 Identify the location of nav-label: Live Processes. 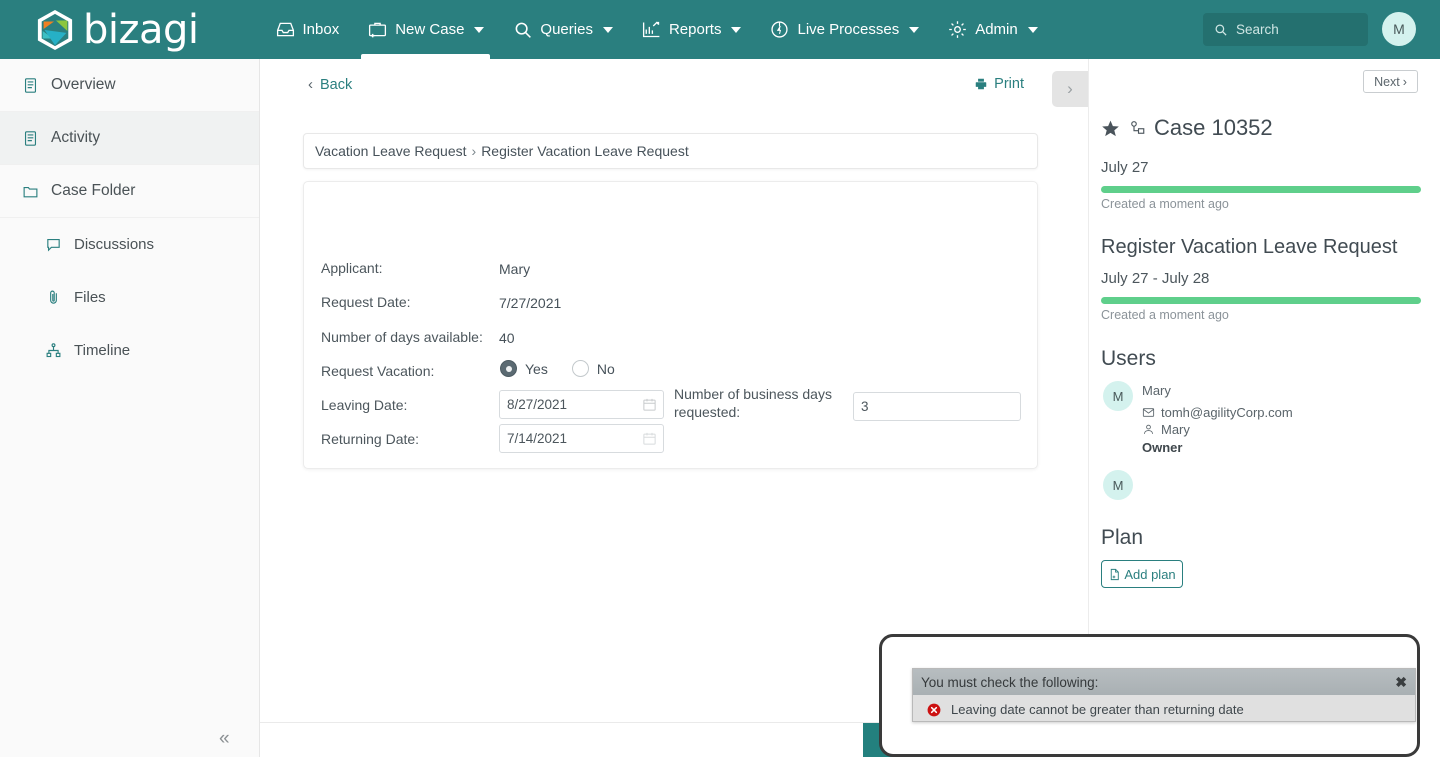
(848, 29).